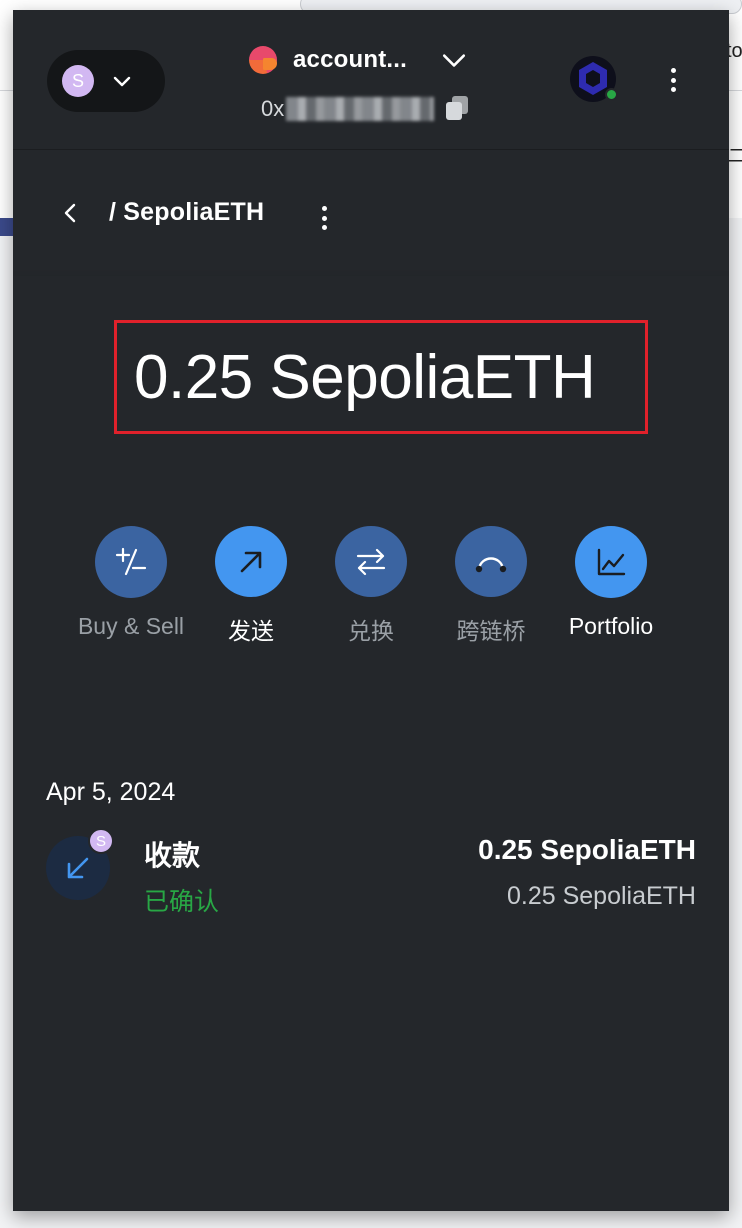 This screenshot has width=742, height=1228. Describe the element at coordinates (172, 855) in the screenshot. I see `transaction-title: 收款` at that location.